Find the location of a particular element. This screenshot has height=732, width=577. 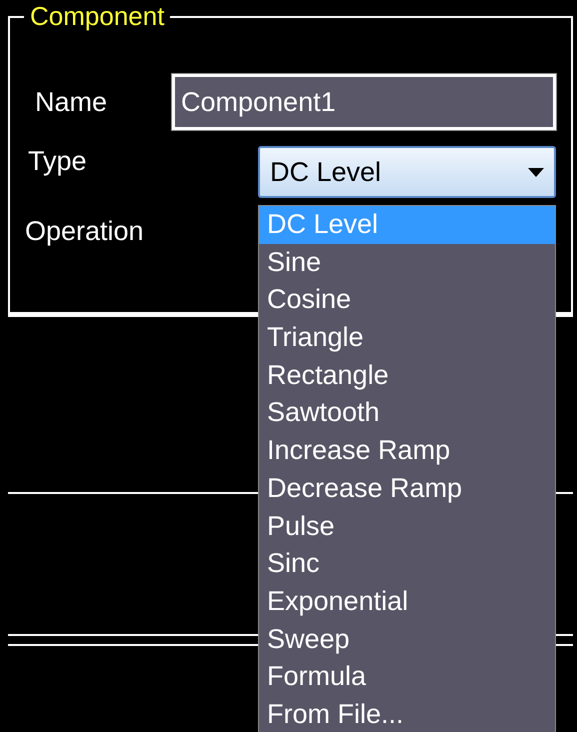

dropdown-option: Decrease Ramp is located at coordinates (407, 489).